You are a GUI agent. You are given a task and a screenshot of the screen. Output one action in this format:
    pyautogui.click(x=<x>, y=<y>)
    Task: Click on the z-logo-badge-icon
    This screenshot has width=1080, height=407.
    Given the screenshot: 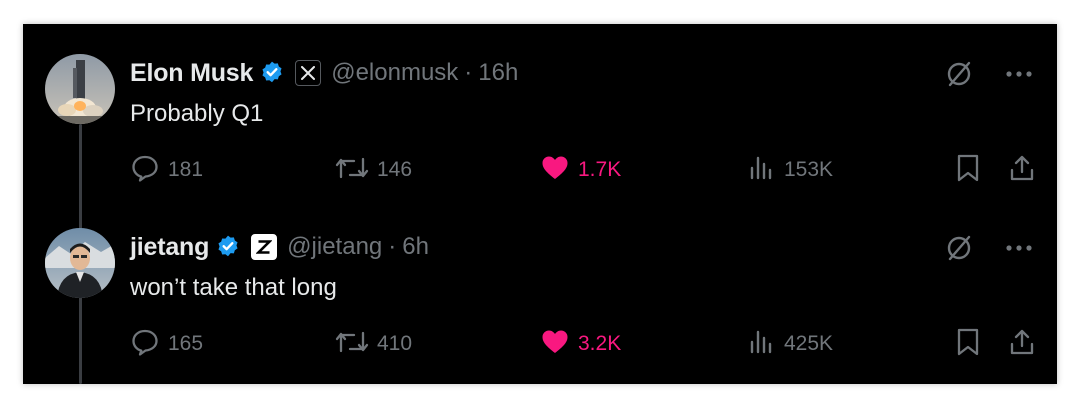 What is the action you would take?
    pyautogui.click(x=264, y=247)
    